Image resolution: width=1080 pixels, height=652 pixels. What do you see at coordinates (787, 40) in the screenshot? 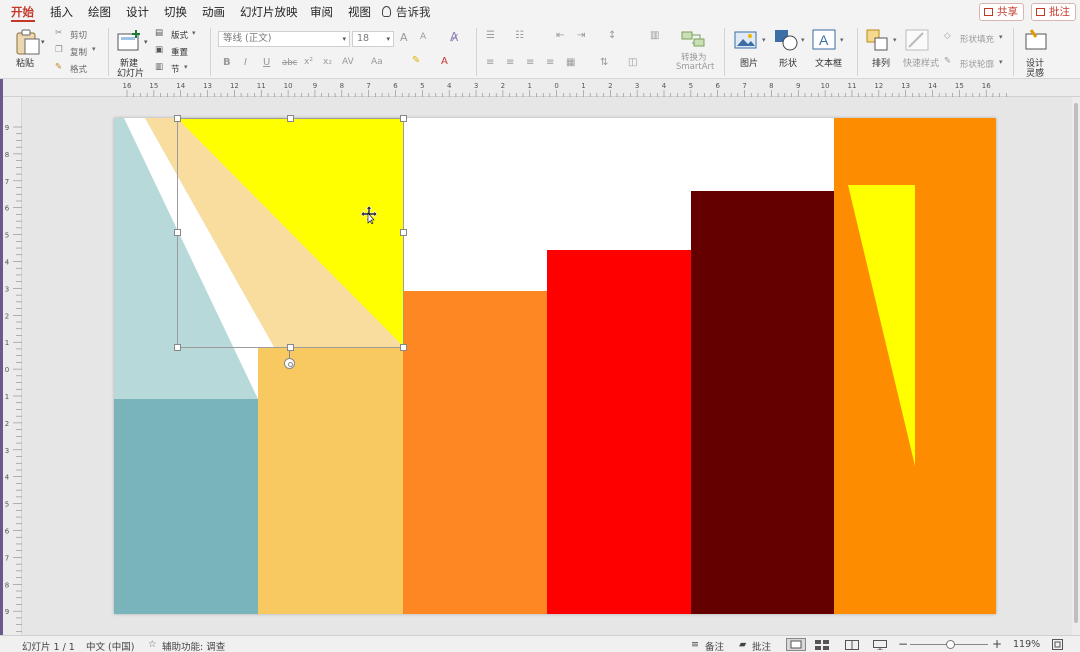
I see `shapes-icon` at bounding box center [787, 40].